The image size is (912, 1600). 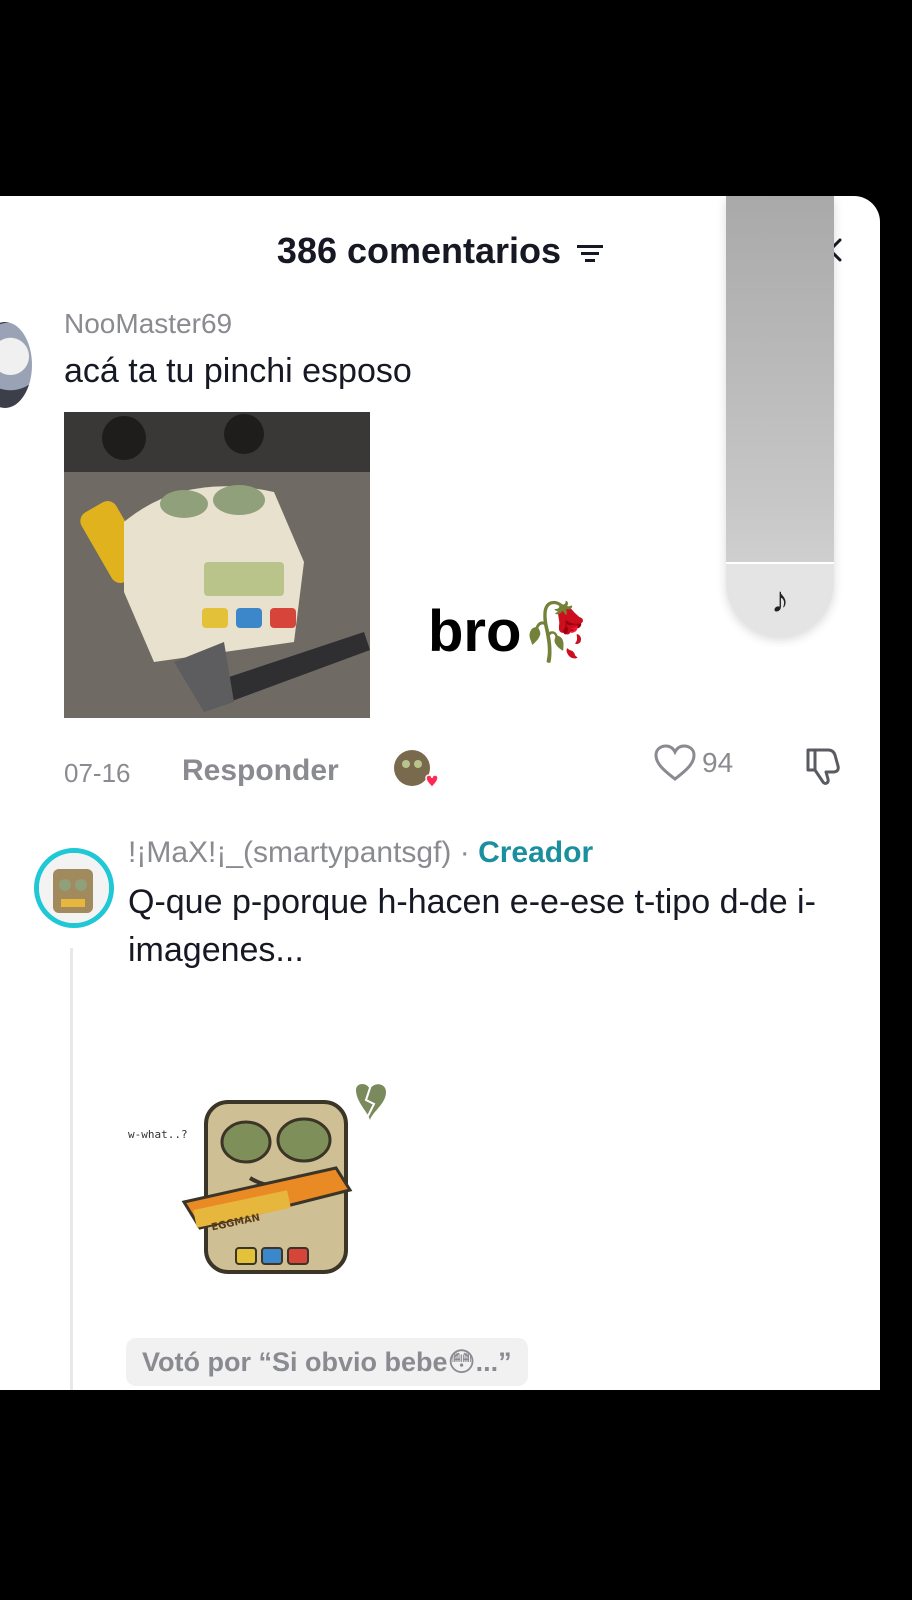 I want to click on sticker-text: bro, so click(x=475, y=631).